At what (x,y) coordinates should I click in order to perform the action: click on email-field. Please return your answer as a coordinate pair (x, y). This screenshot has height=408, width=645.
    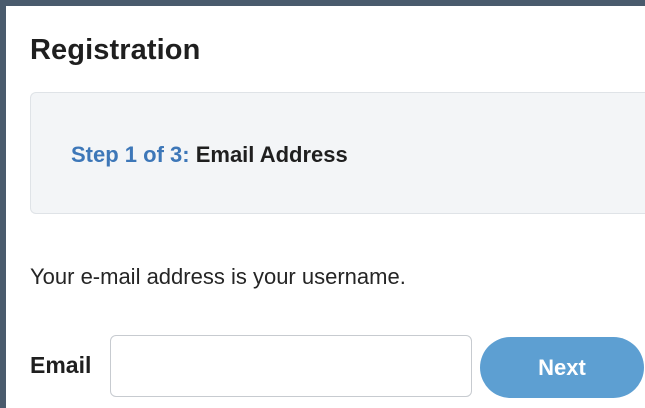
    Looking at the image, I should click on (291, 366).